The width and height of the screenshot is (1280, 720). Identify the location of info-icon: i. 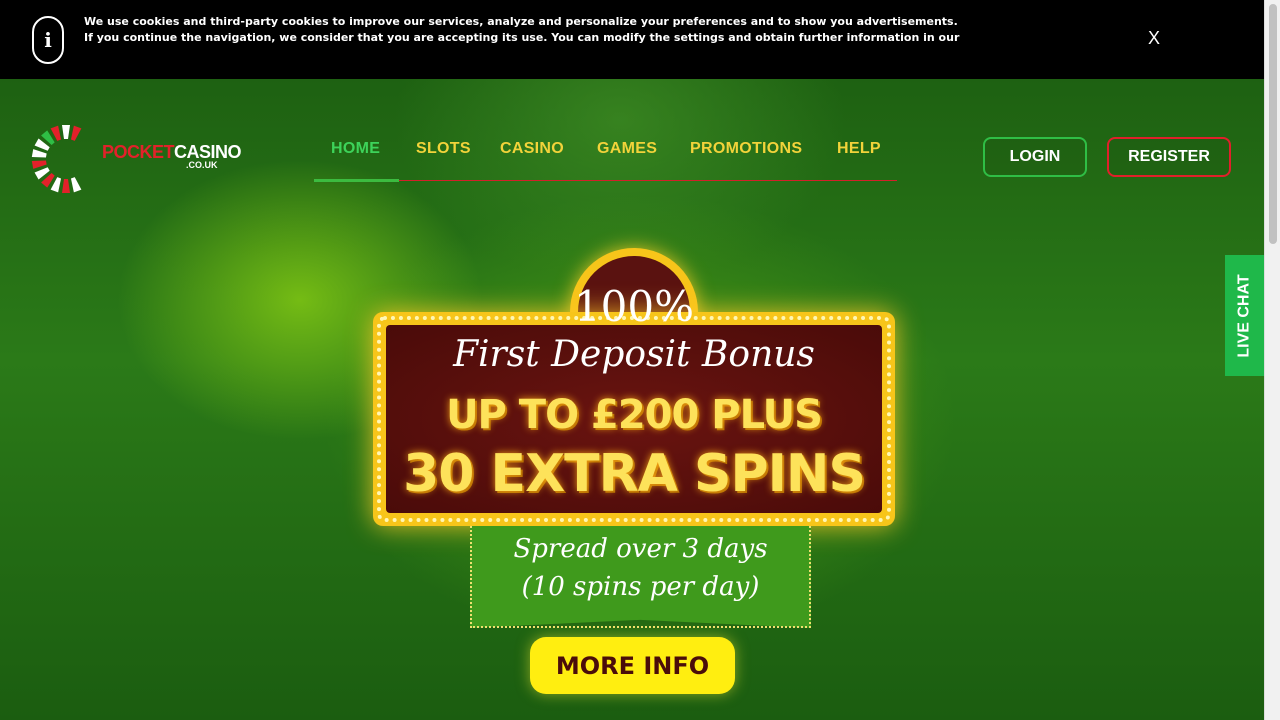
(48, 40).